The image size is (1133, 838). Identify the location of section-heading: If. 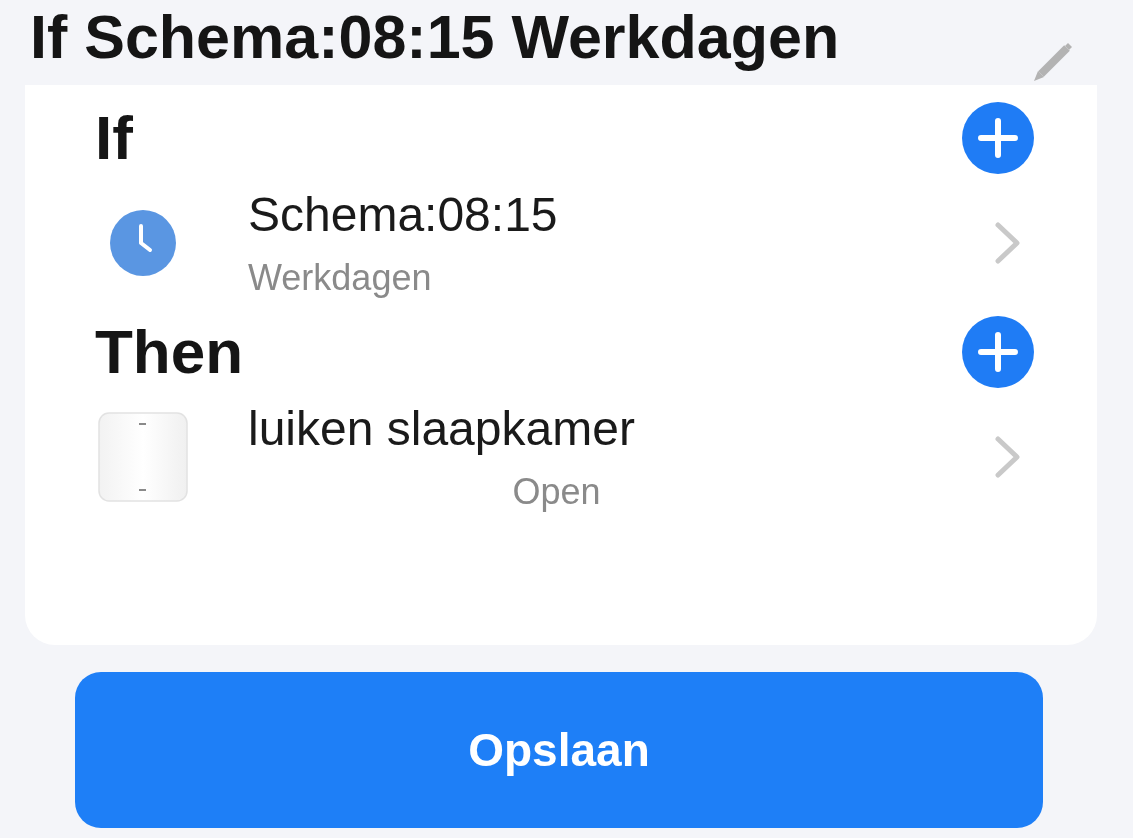
(114, 138).